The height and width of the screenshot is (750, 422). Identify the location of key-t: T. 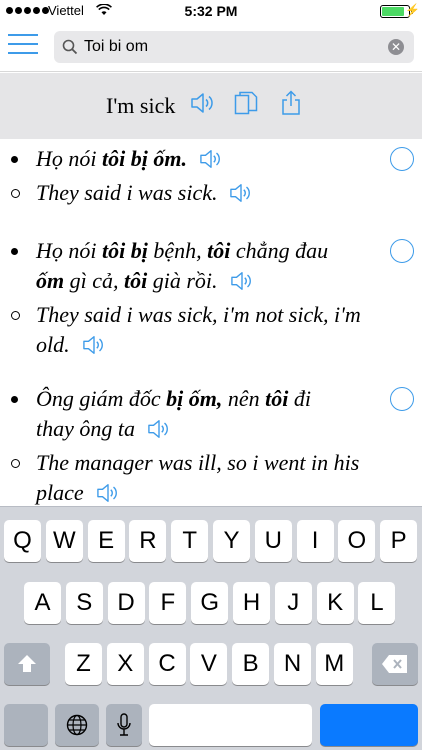
(190, 541).